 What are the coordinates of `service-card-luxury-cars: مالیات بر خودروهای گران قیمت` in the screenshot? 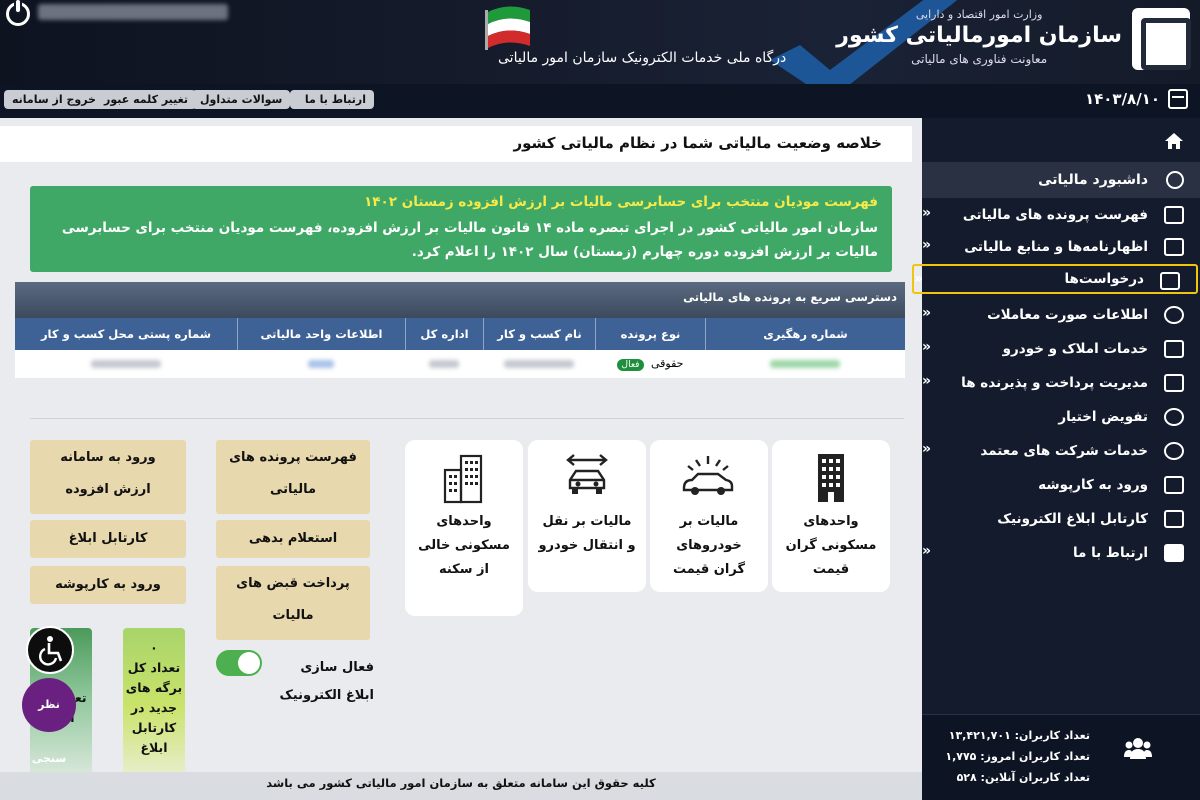 It's located at (709, 516).